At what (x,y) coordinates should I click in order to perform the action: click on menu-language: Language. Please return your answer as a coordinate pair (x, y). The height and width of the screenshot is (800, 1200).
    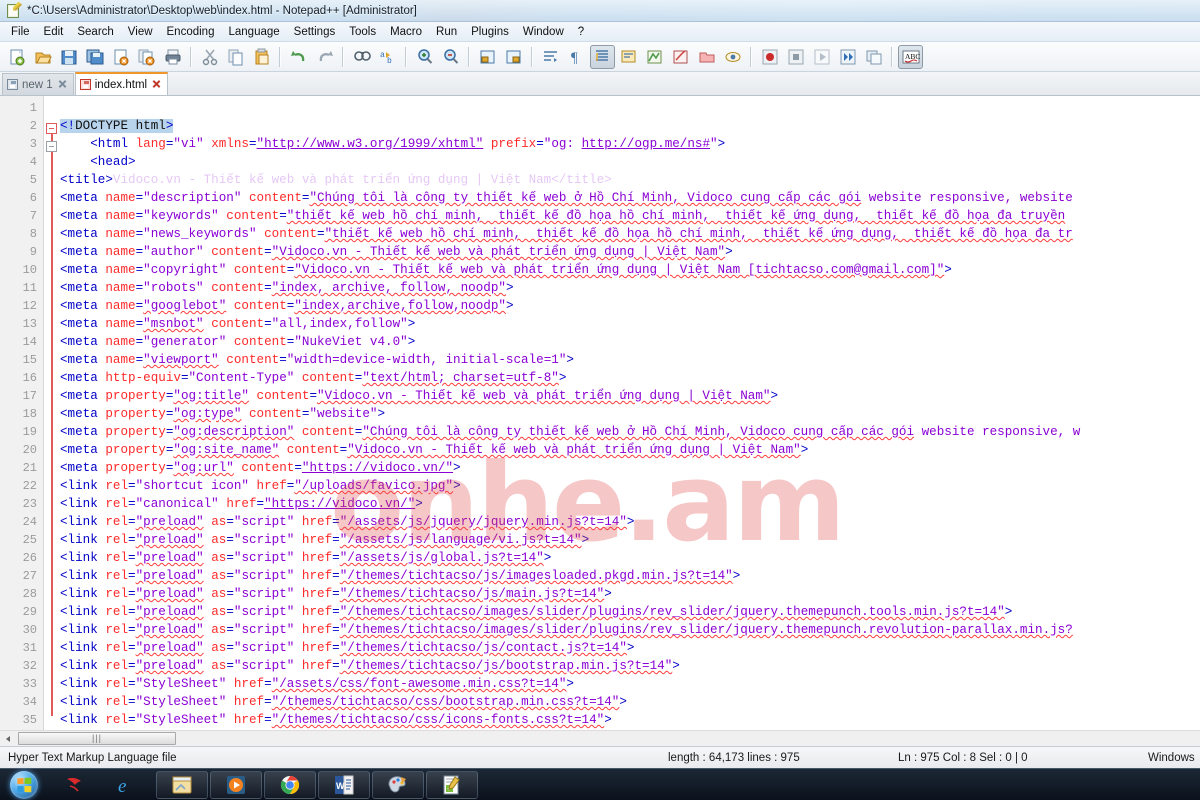
    Looking at the image, I should click on (253, 32).